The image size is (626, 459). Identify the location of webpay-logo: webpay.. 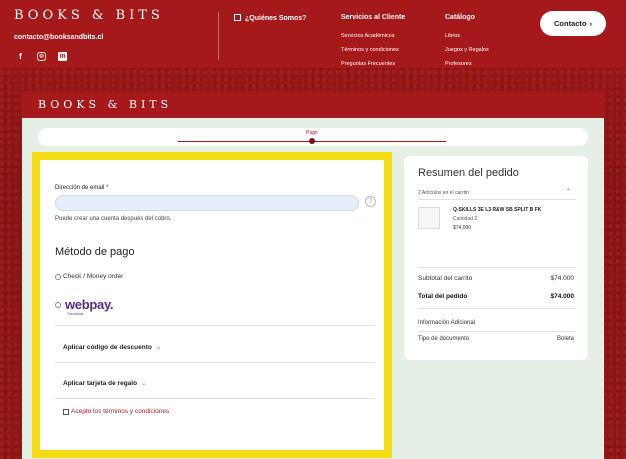
(89, 304).